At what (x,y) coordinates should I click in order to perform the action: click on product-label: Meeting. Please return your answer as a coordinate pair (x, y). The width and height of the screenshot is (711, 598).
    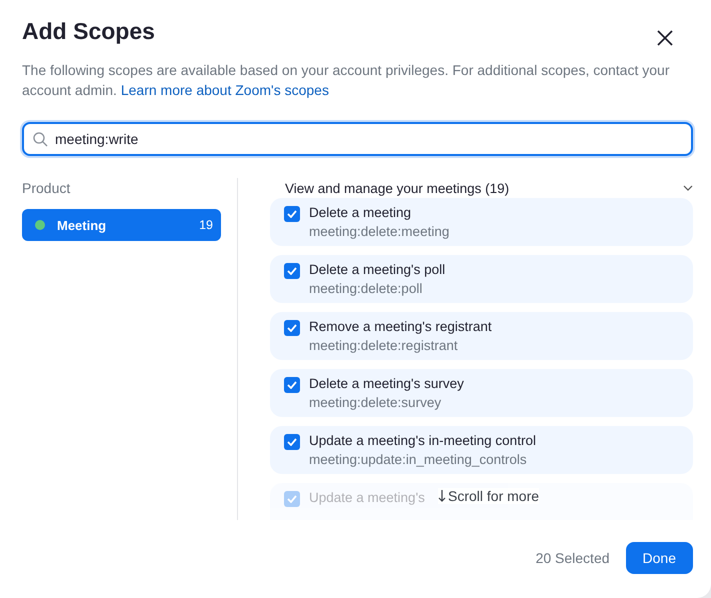
    Looking at the image, I should click on (82, 225).